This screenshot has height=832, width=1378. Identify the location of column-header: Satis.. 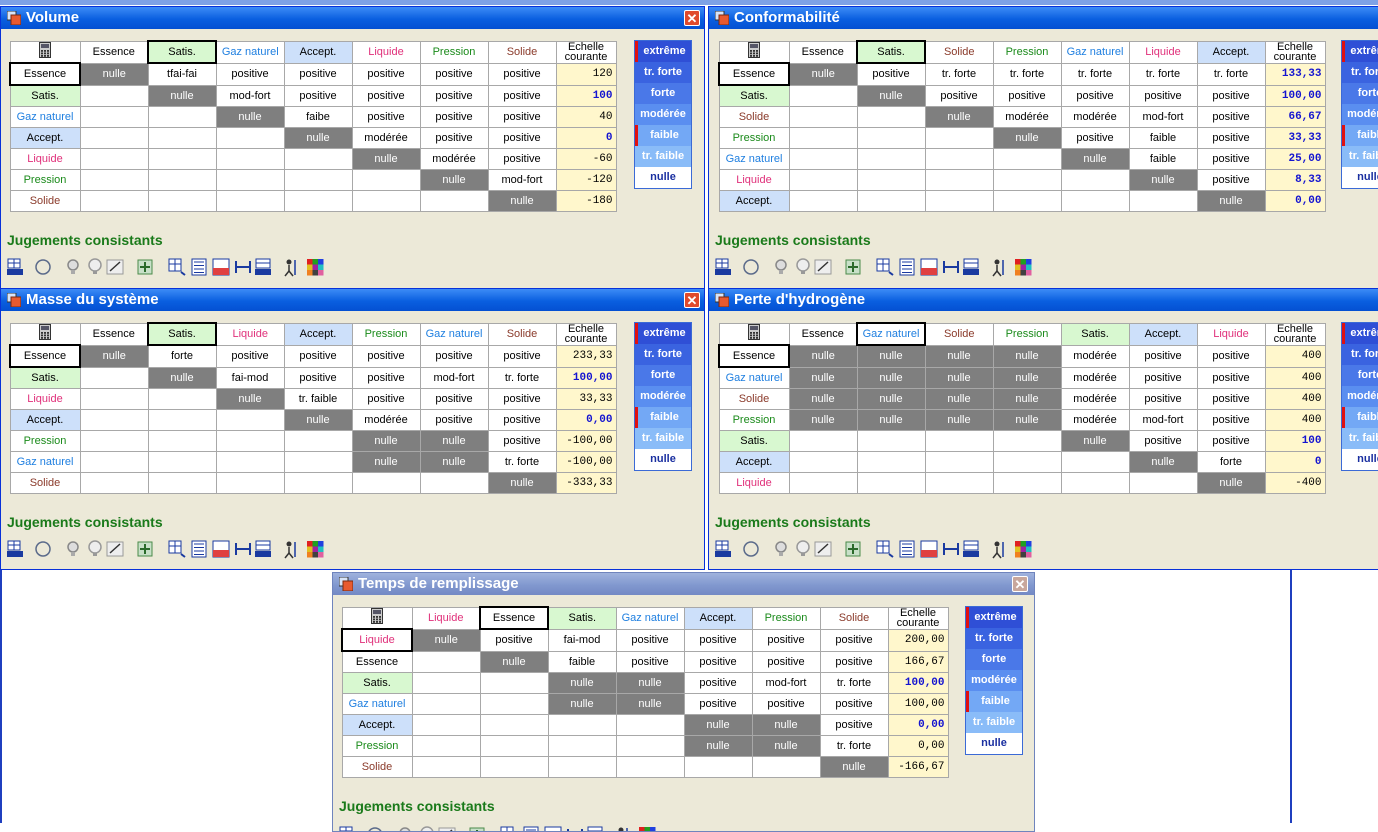
(1095, 334).